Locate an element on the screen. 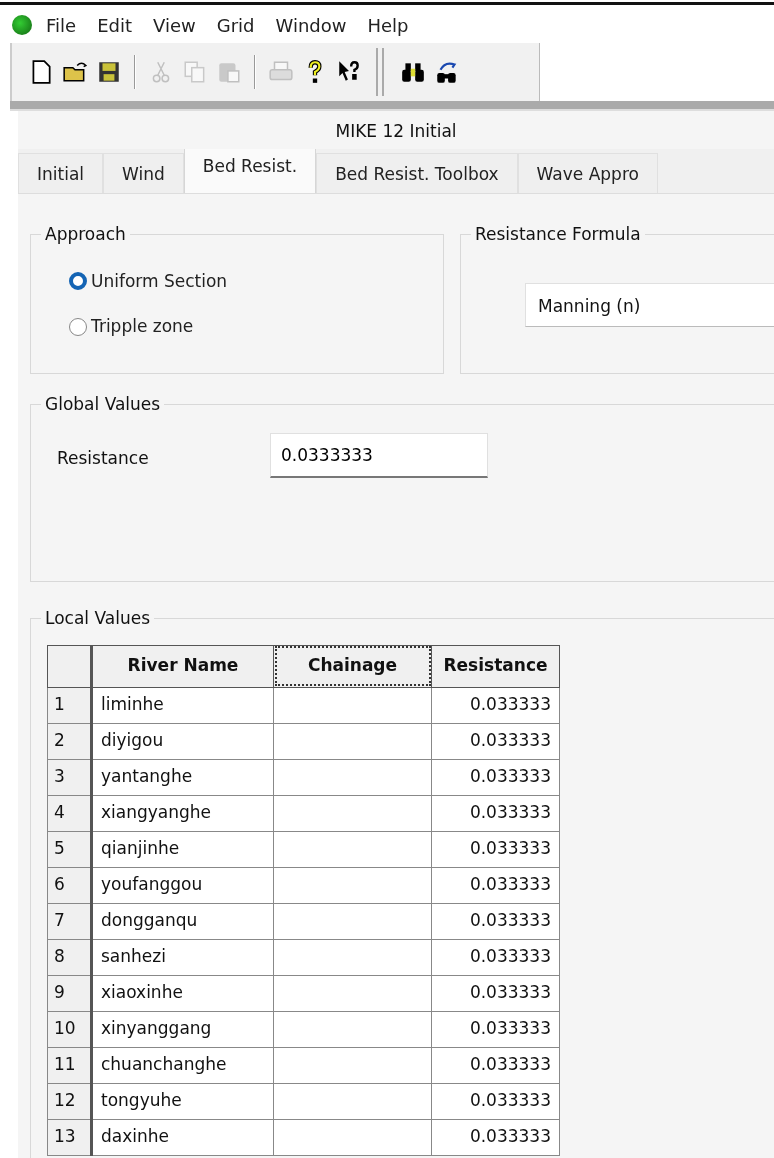  tab: Wave Appro is located at coordinates (587, 172).